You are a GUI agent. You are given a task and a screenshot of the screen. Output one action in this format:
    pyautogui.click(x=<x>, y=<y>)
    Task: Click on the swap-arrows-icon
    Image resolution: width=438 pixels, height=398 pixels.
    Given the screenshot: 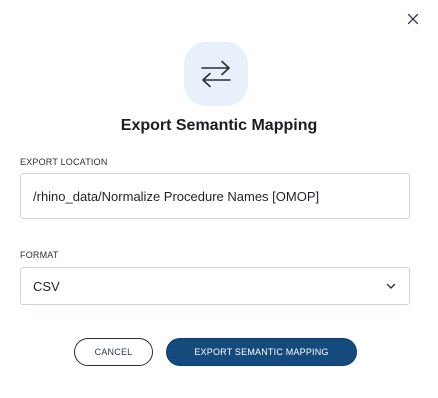 What is the action you would take?
    pyautogui.click(x=216, y=74)
    